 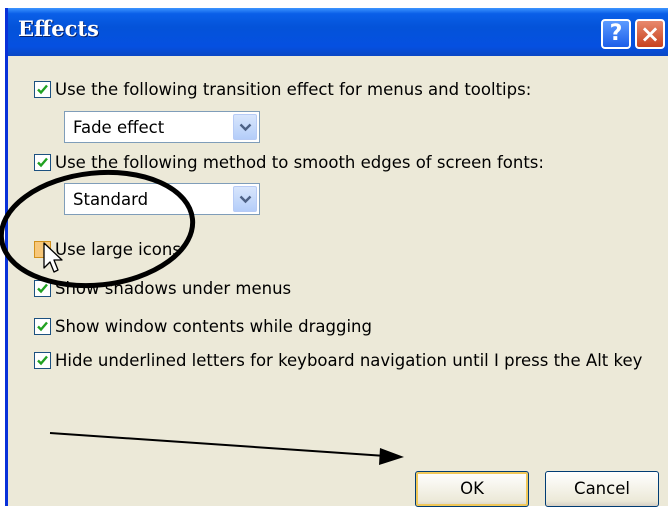 What do you see at coordinates (391, 456) in the screenshot?
I see `annotation-arrow-head` at bounding box center [391, 456].